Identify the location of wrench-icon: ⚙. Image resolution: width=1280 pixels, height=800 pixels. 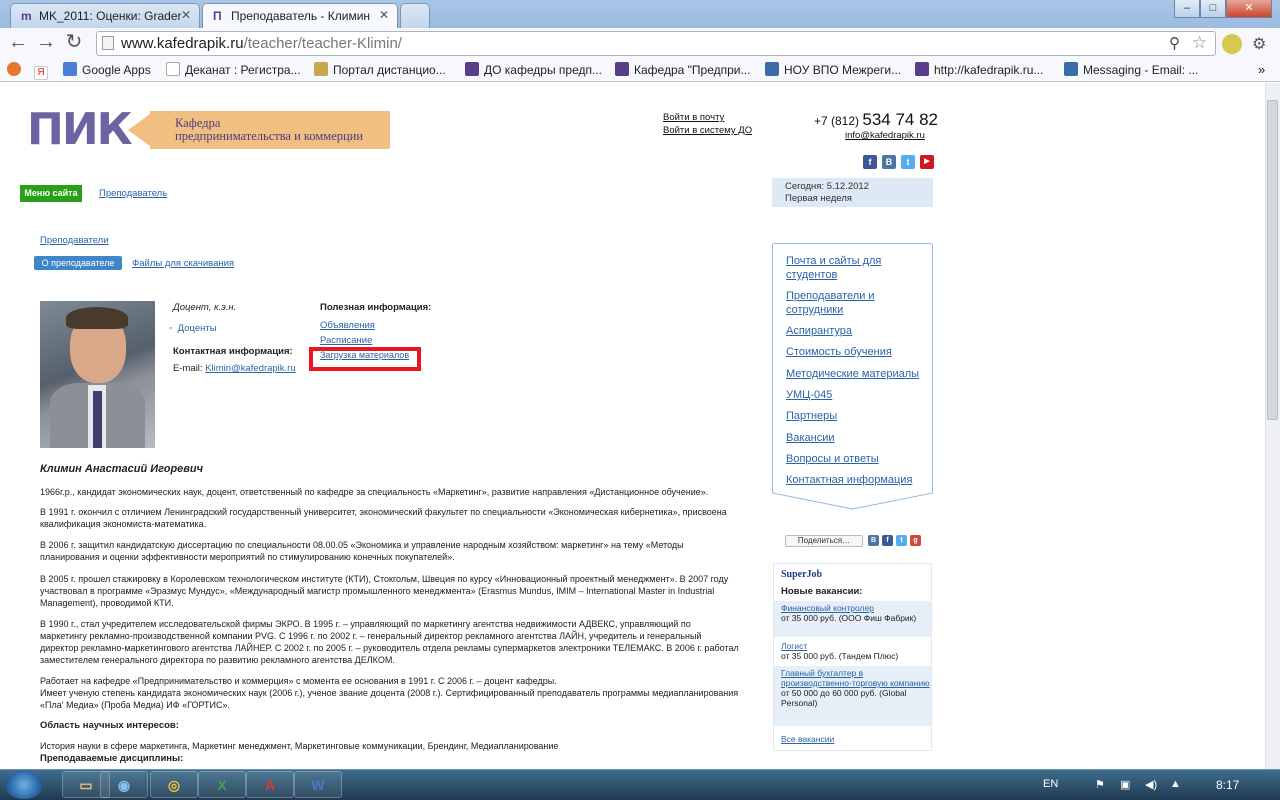
(1259, 44).